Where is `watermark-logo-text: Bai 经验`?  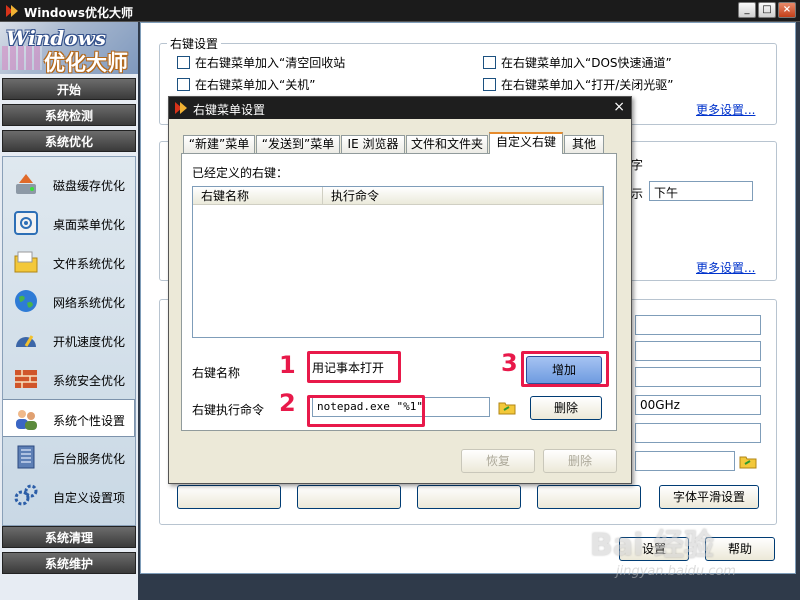
watermark-logo-text: Bai 经验 is located at coordinates (652, 545).